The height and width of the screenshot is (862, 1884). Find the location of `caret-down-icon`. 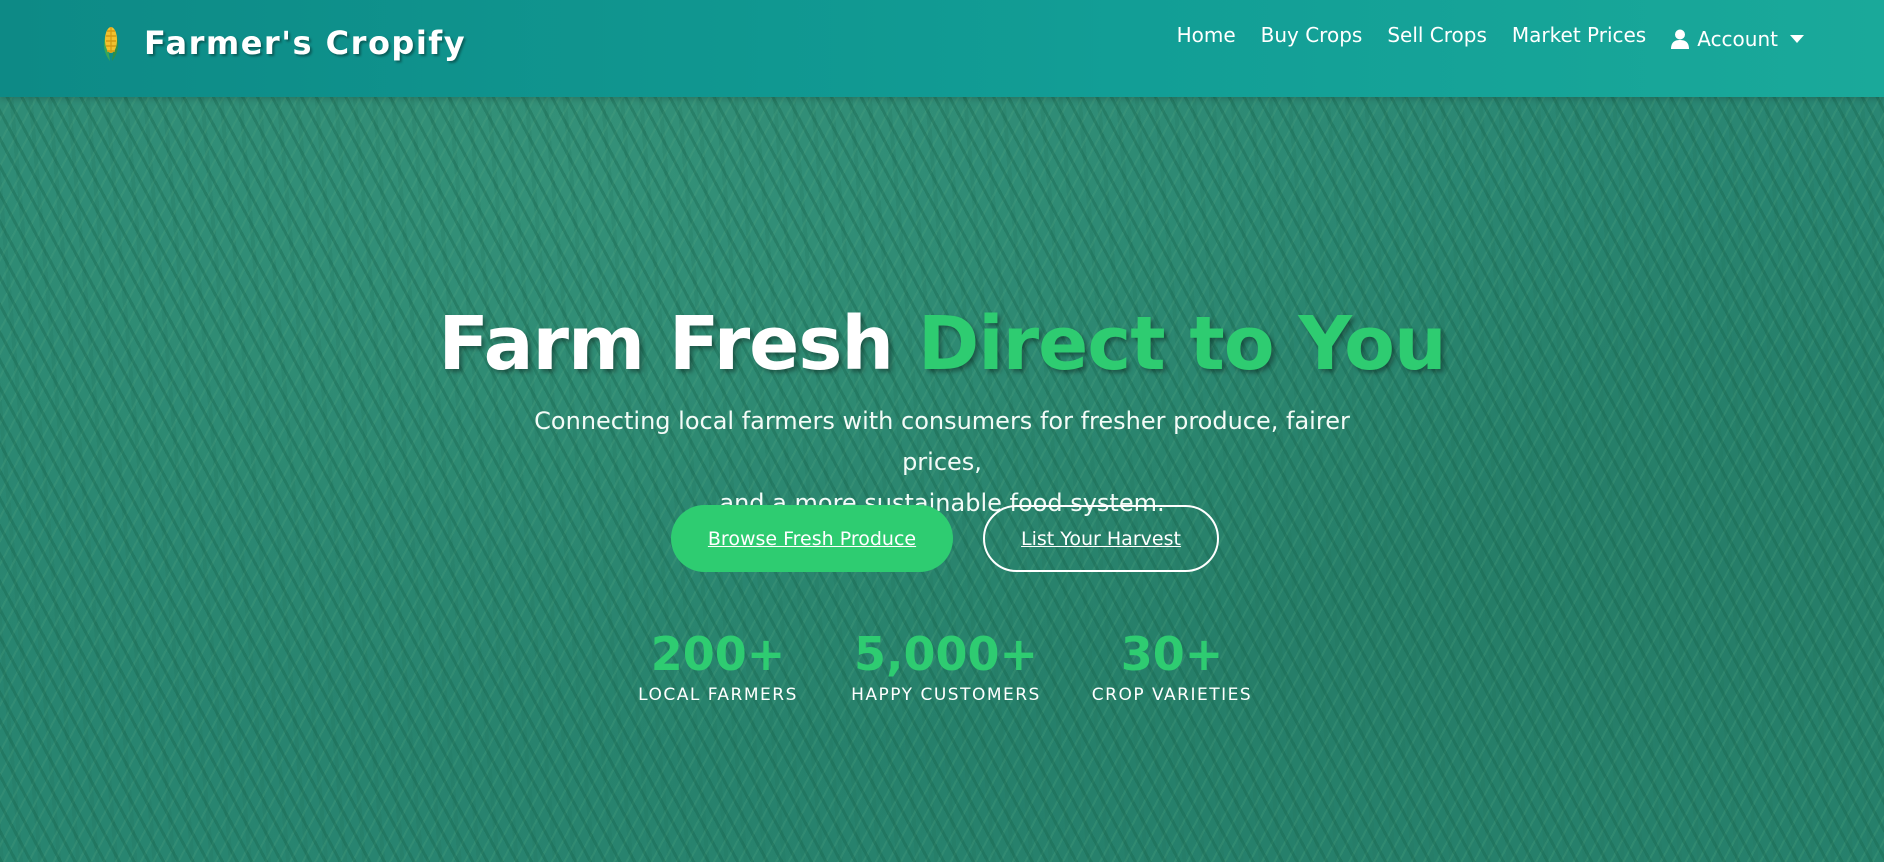

caret-down-icon is located at coordinates (1797, 39).